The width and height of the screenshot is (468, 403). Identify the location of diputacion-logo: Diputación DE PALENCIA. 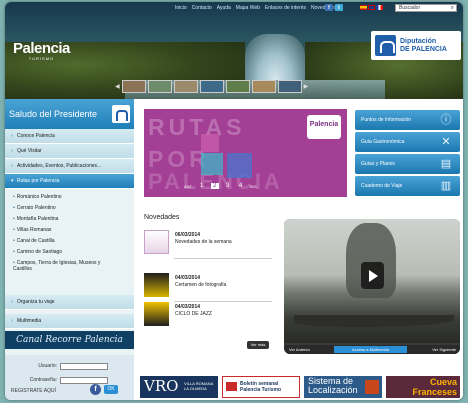
(416, 45).